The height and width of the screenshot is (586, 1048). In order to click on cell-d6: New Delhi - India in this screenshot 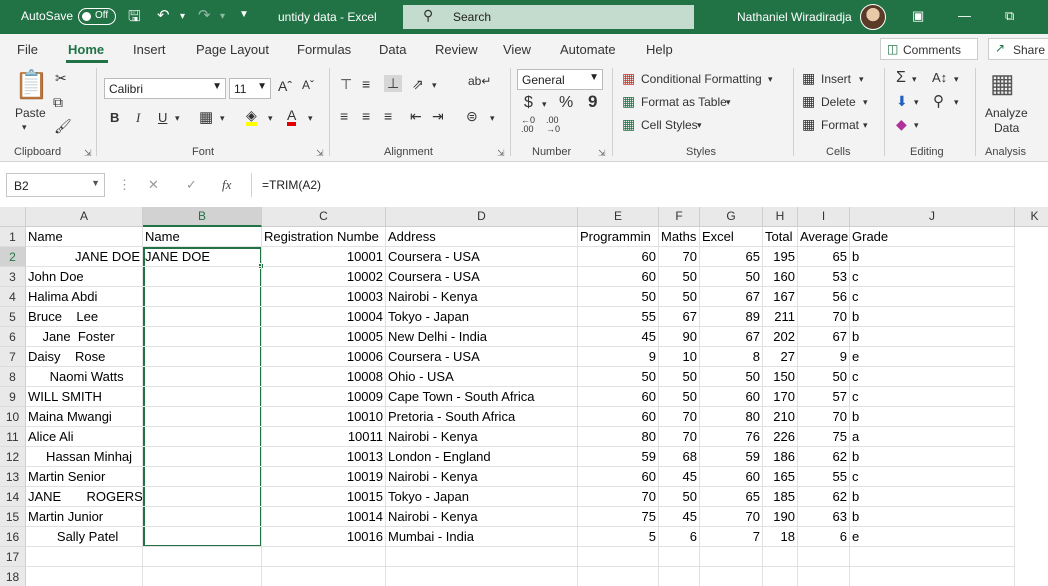, I will do `click(482, 337)`.